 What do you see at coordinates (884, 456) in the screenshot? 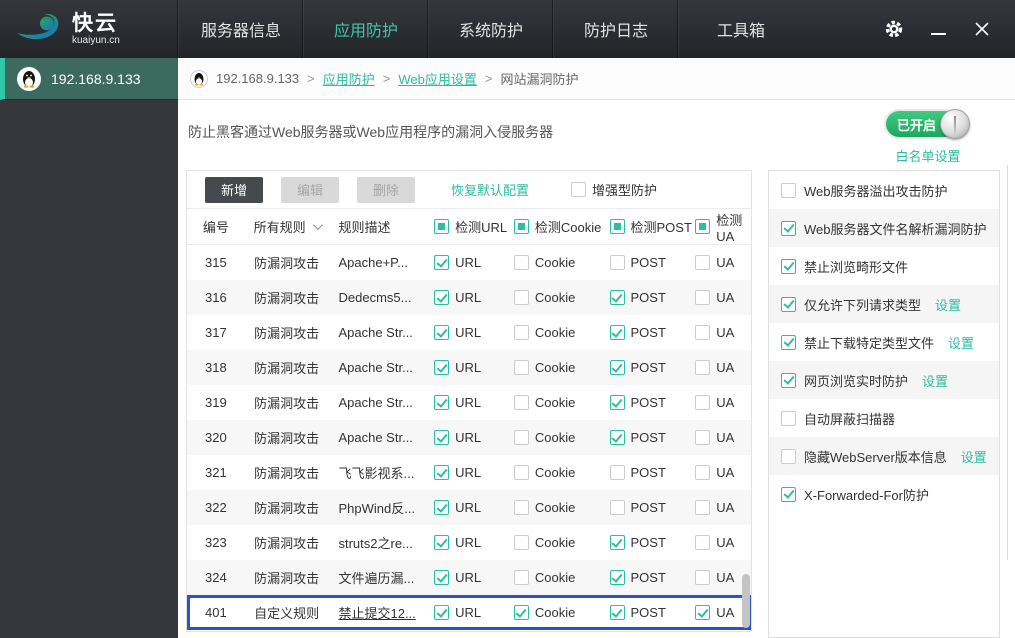
I see `option-item: 隐藏WebServer版本信息 设置` at bounding box center [884, 456].